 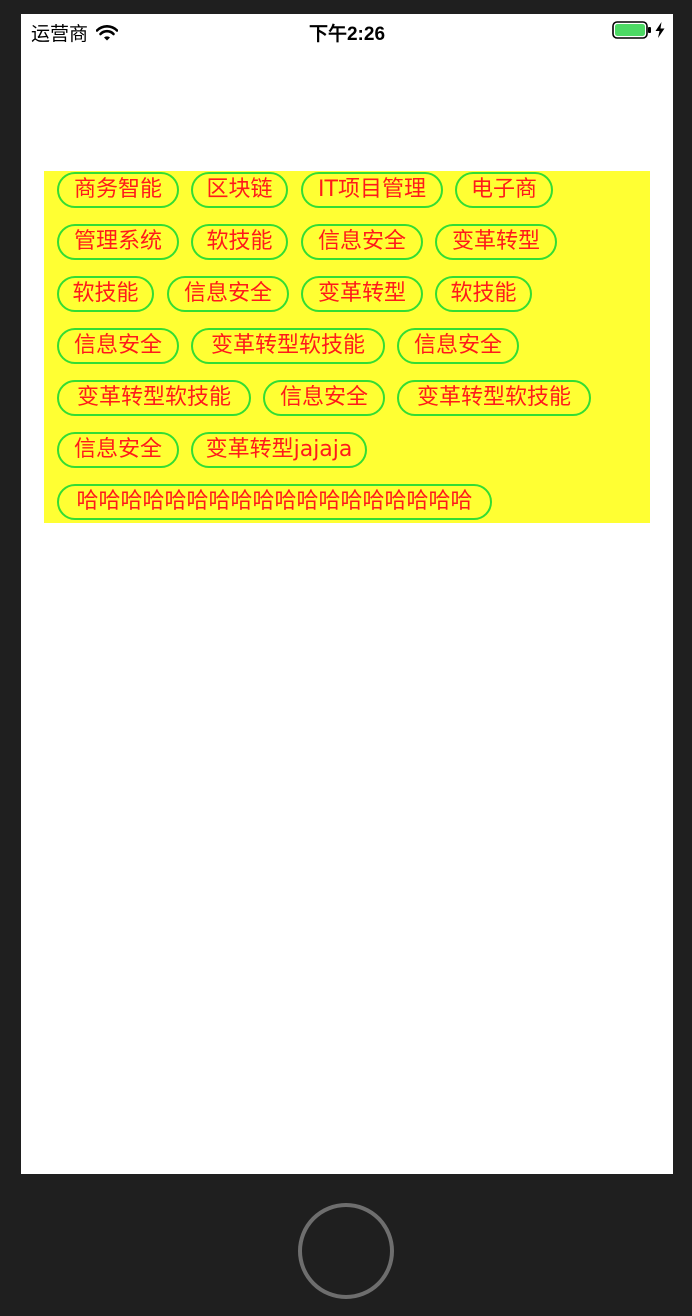 I want to click on clock: 下午2:26, so click(x=347, y=34).